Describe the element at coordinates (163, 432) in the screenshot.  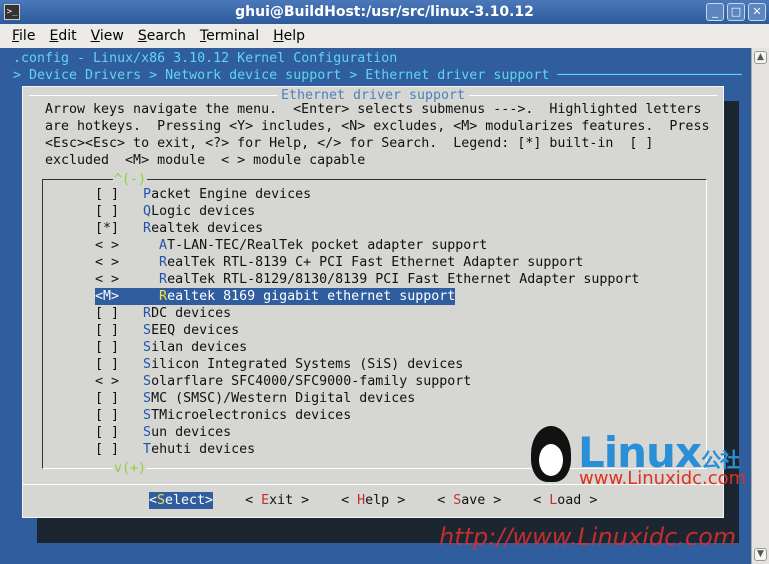
I see `menu-item: [ ] Sun devices` at that location.